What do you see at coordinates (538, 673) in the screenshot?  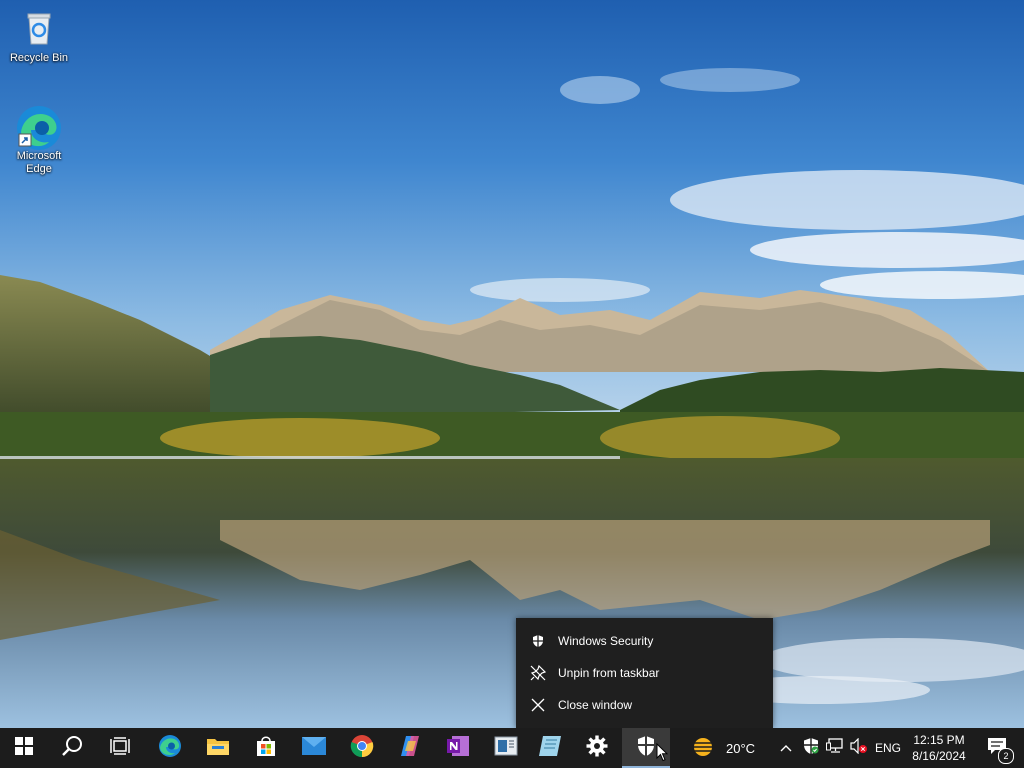 I see `unpin-icon` at bounding box center [538, 673].